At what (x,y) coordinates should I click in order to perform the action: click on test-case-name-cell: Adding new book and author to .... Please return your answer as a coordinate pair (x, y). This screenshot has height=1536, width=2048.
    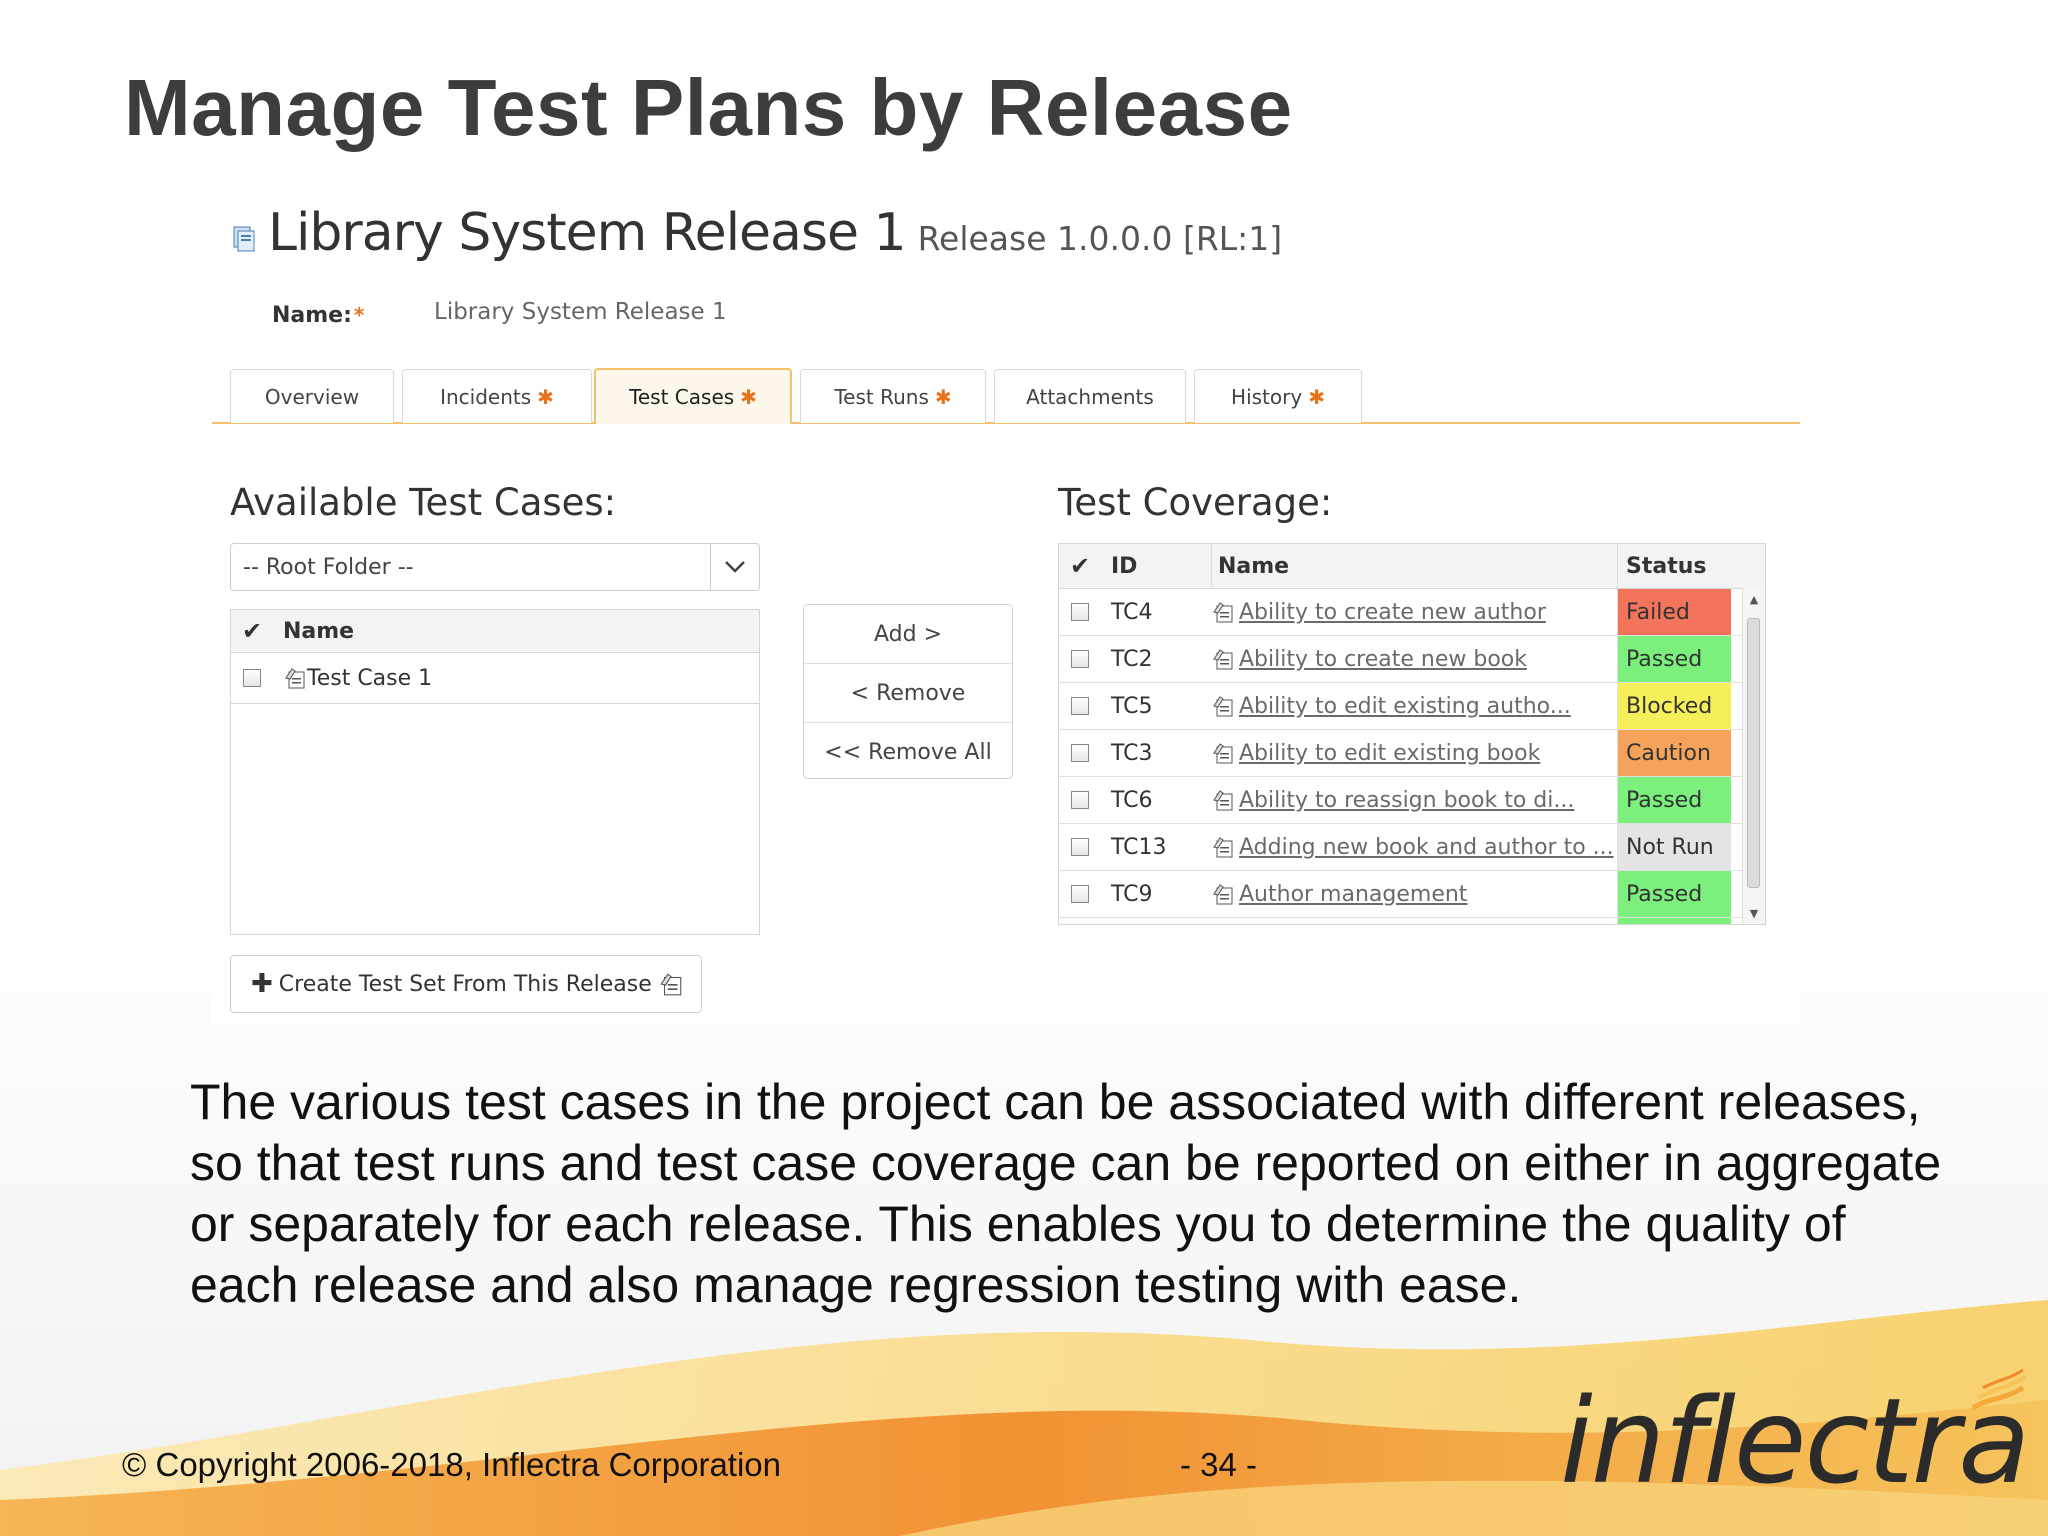
    Looking at the image, I should click on (1414, 847).